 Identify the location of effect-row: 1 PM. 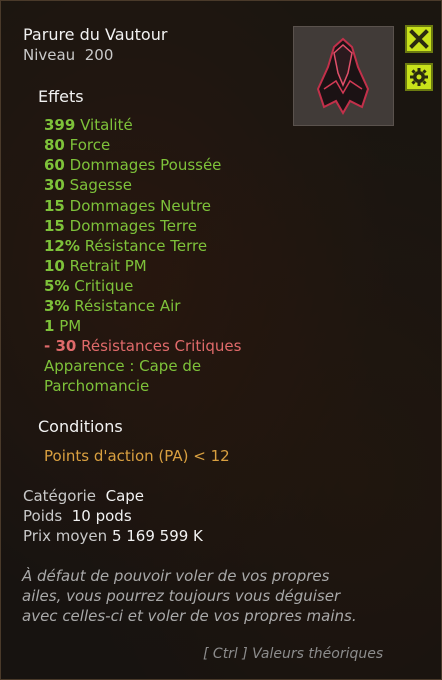
(63, 326).